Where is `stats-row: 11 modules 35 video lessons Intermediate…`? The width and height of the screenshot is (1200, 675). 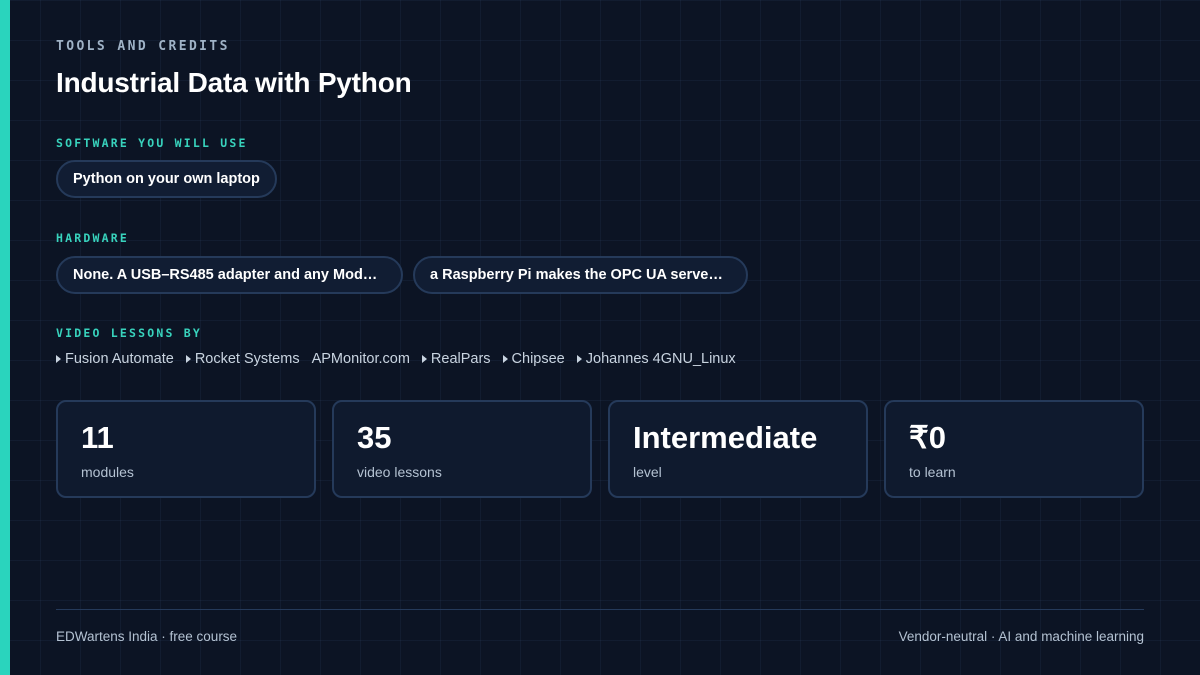
stats-row: 11 modules 35 video lessons Intermediate… is located at coordinates (600, 449).